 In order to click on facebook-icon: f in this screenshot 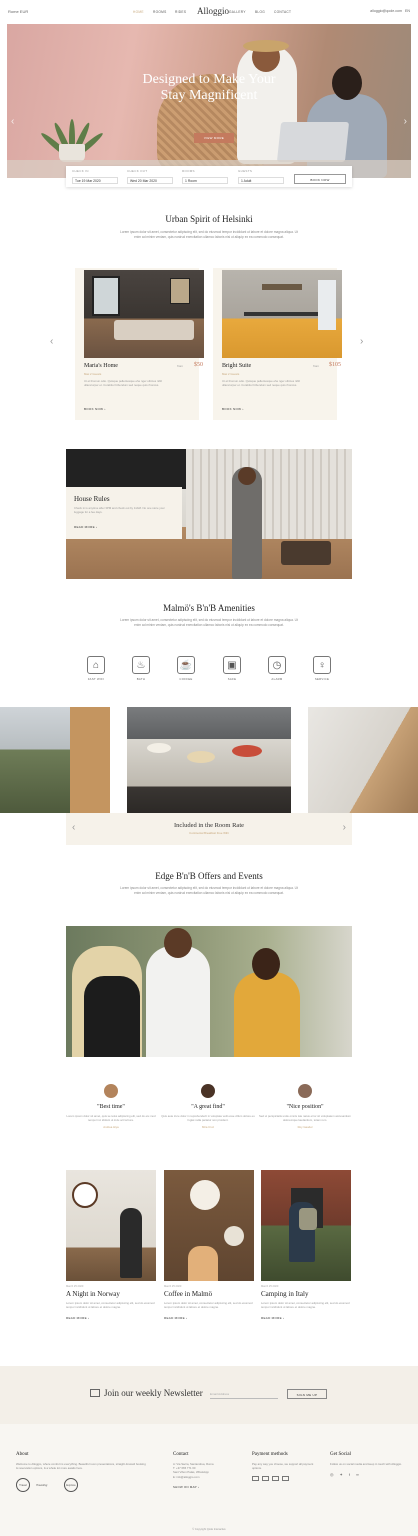, I will do `click(349, 1474)`.